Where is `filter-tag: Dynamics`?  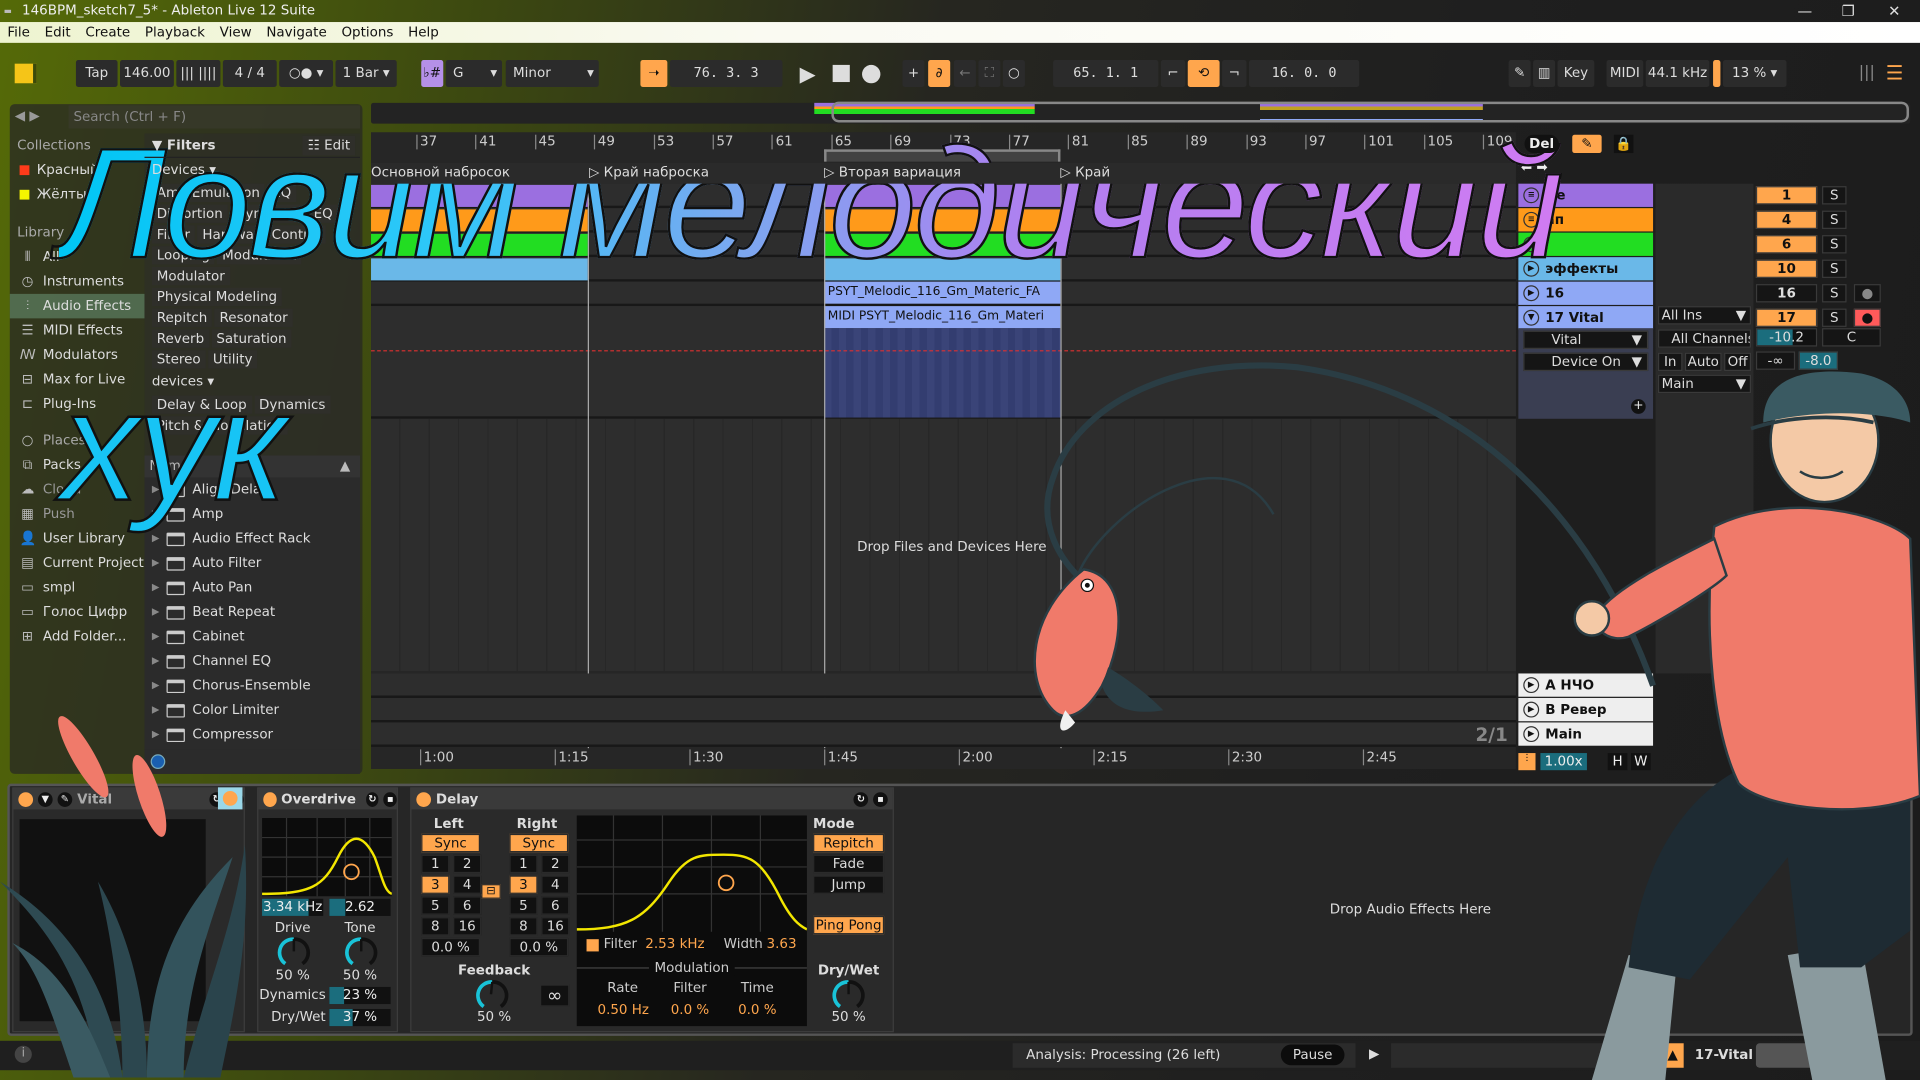
filter-tag: Dynamics is located at coordinates (292, 404).